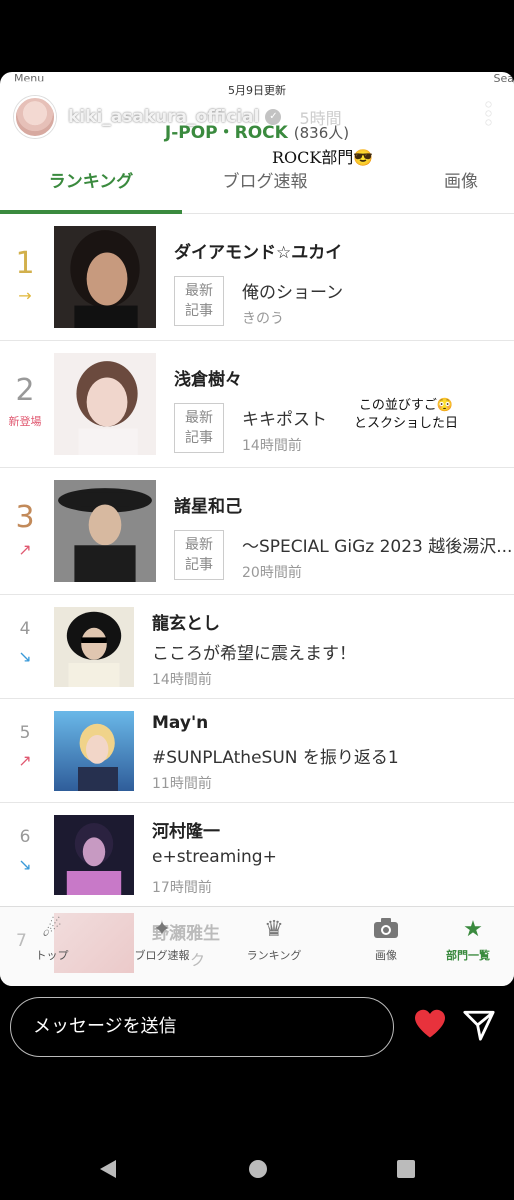  I want to click on post-time: 17時間前, so click(182, 888).